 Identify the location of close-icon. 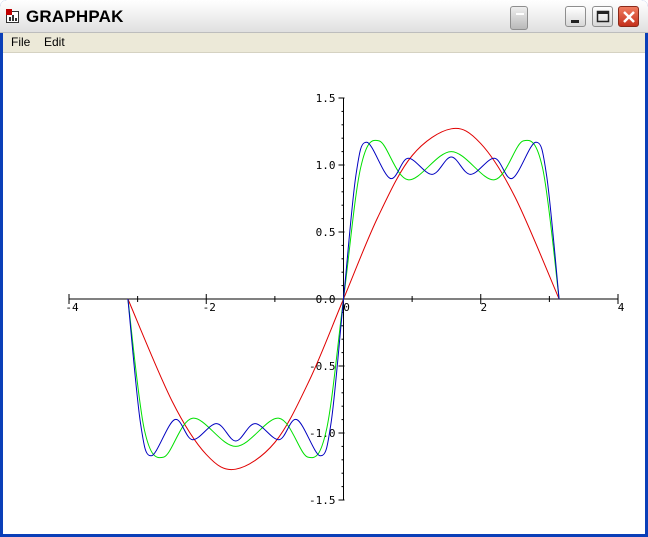
(629, 17).